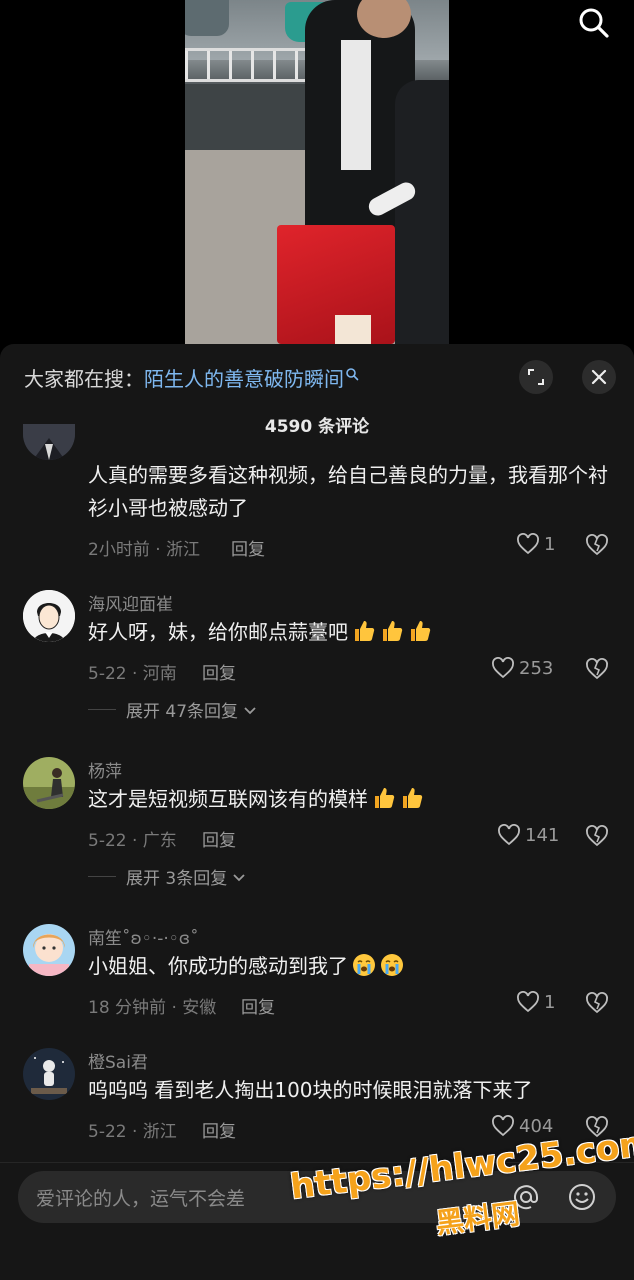  I want to click on like-button: 404, so click(522, 1126).